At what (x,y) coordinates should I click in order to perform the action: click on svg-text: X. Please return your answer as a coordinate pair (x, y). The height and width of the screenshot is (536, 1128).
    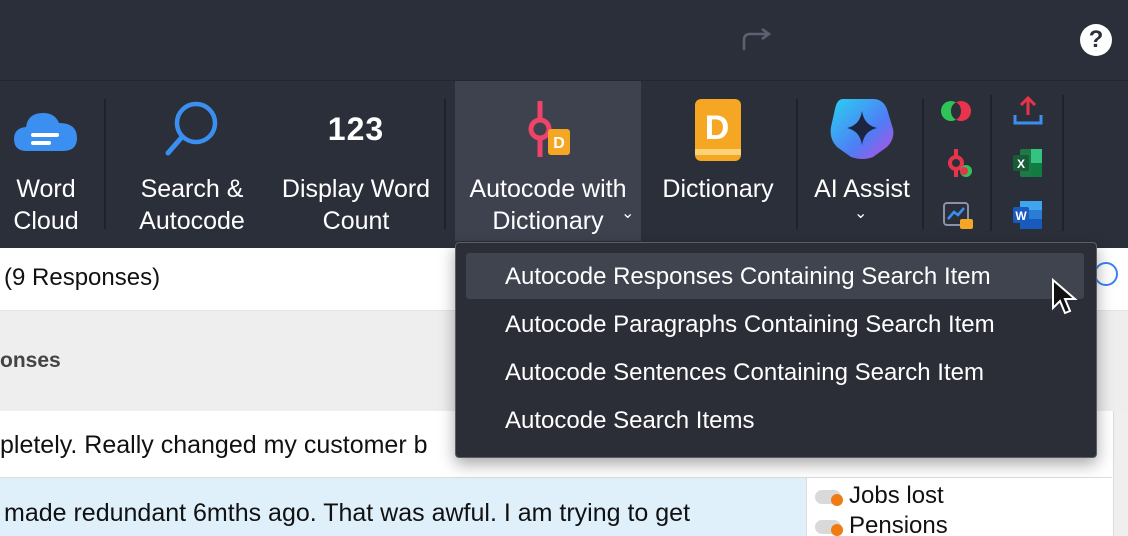
    Looking at the image, I should click on (1021, 164).